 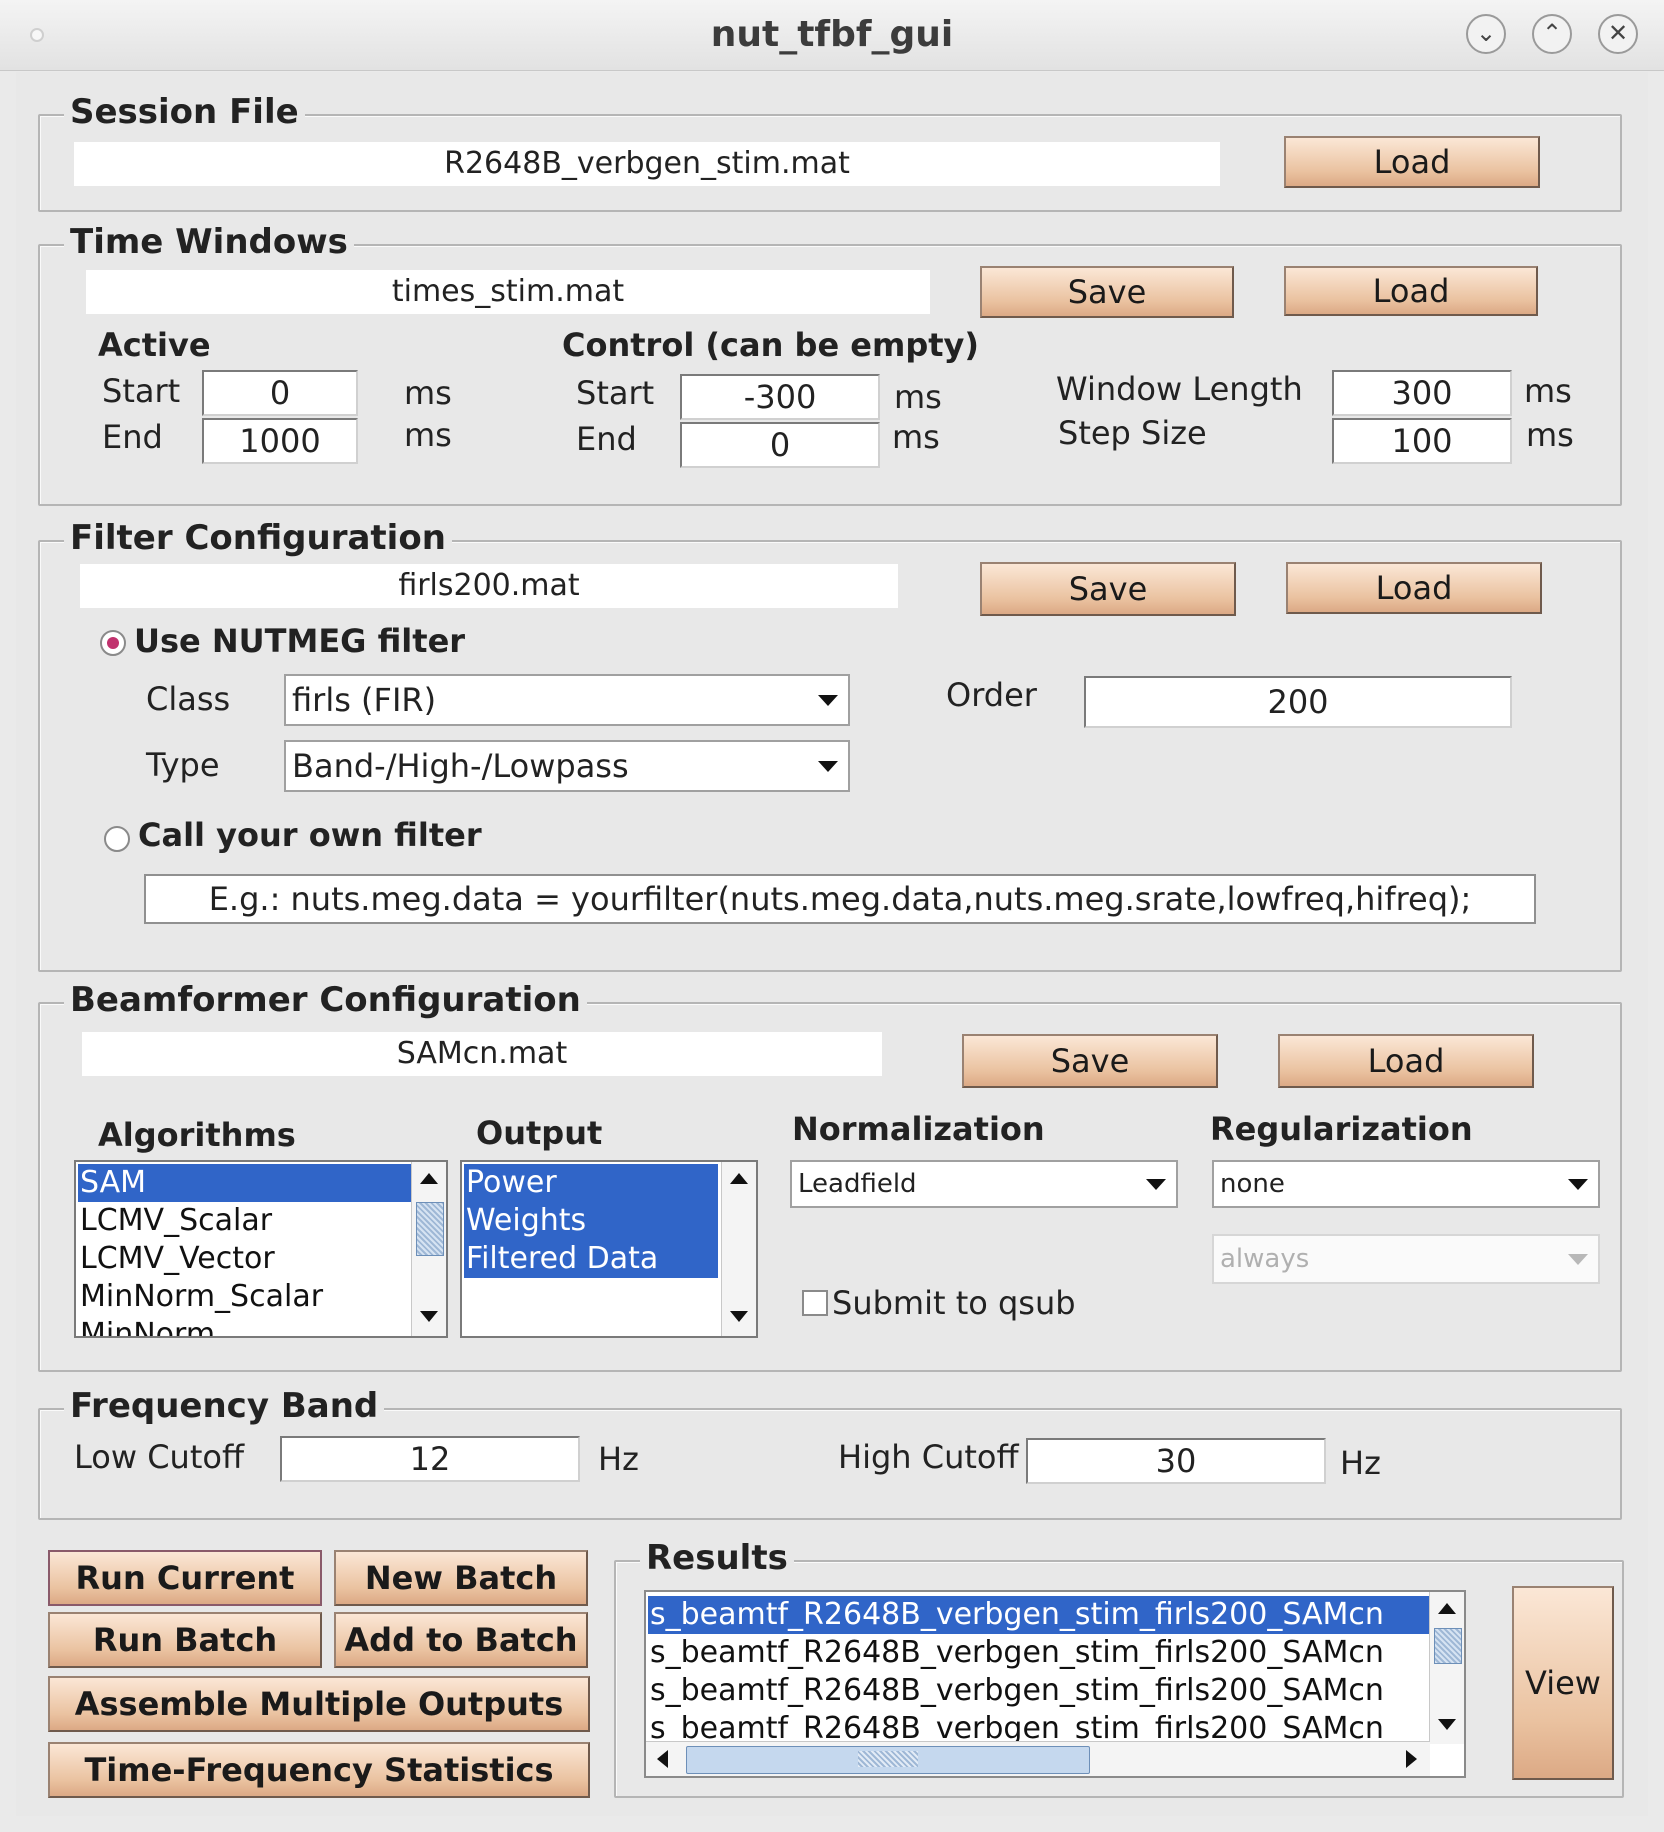 I want to click on filter-file-name: firls200.mat, so click(x=489, y=586).